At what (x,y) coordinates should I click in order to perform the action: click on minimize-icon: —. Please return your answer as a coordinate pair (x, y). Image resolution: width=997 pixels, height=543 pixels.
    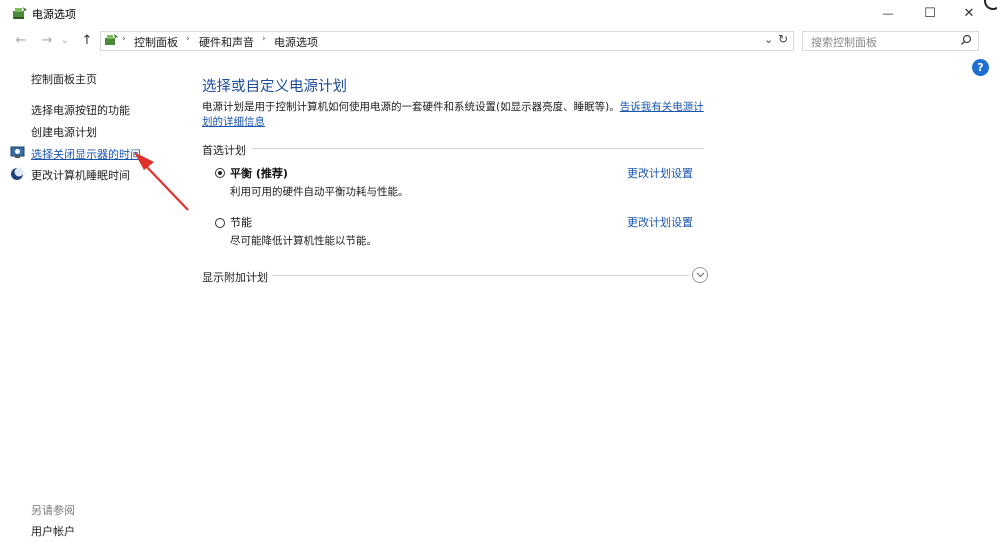
    Looking at the image, I should click on (888, 13).